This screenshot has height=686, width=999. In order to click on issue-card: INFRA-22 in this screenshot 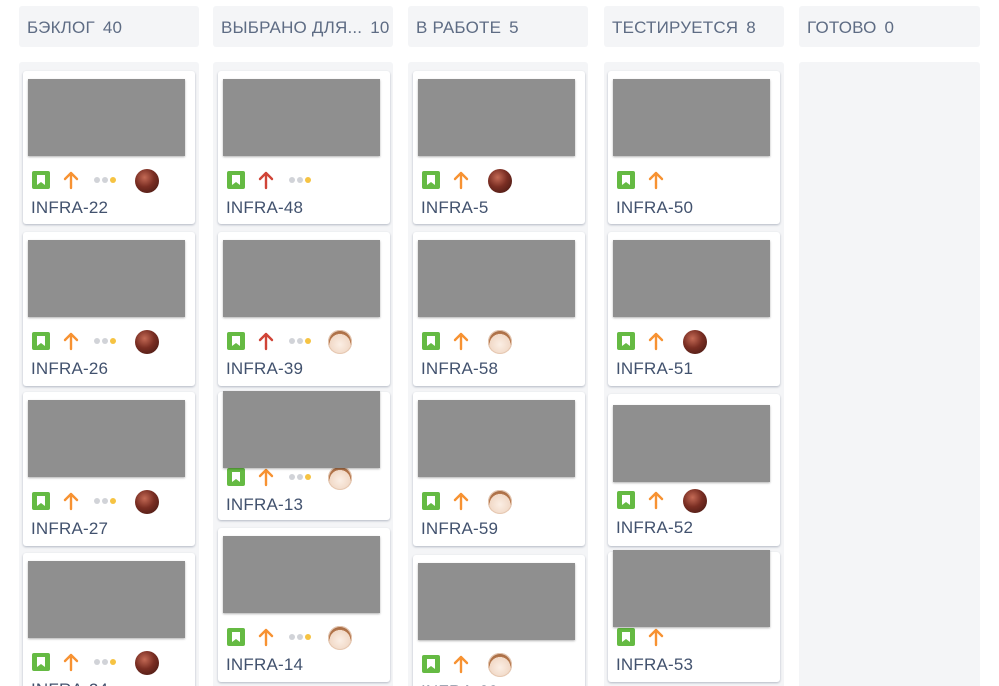, I will do `click(109, 147)`.